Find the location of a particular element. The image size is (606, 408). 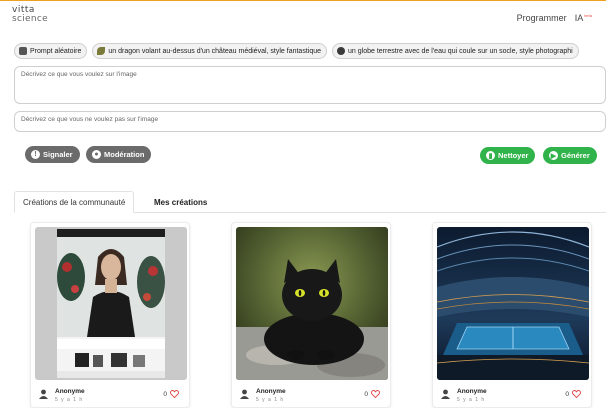

nav-ia: IAbeta is located at coordinates (583, 18).